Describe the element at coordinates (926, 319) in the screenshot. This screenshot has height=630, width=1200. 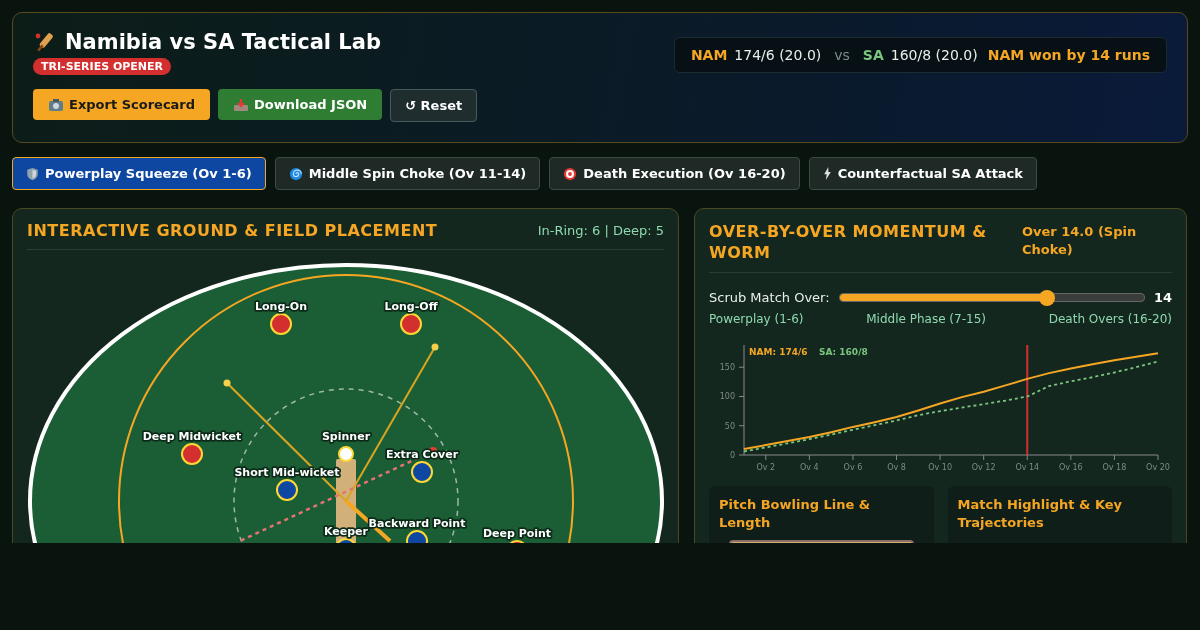
I see `phase-label: Middle Phase (7-15)` at that location.